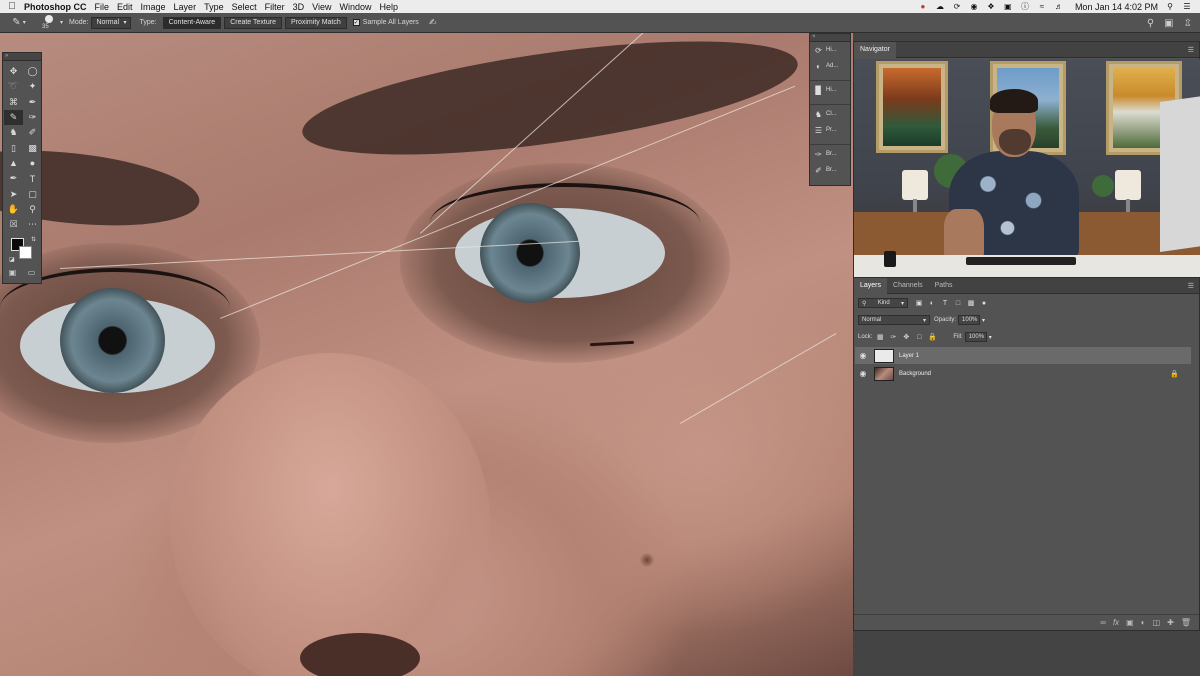 This screenshot has height=676, width=1200. Describe the element at coordinates (153, 7) in the screenshot. I see `menu-image: Image` at that location.